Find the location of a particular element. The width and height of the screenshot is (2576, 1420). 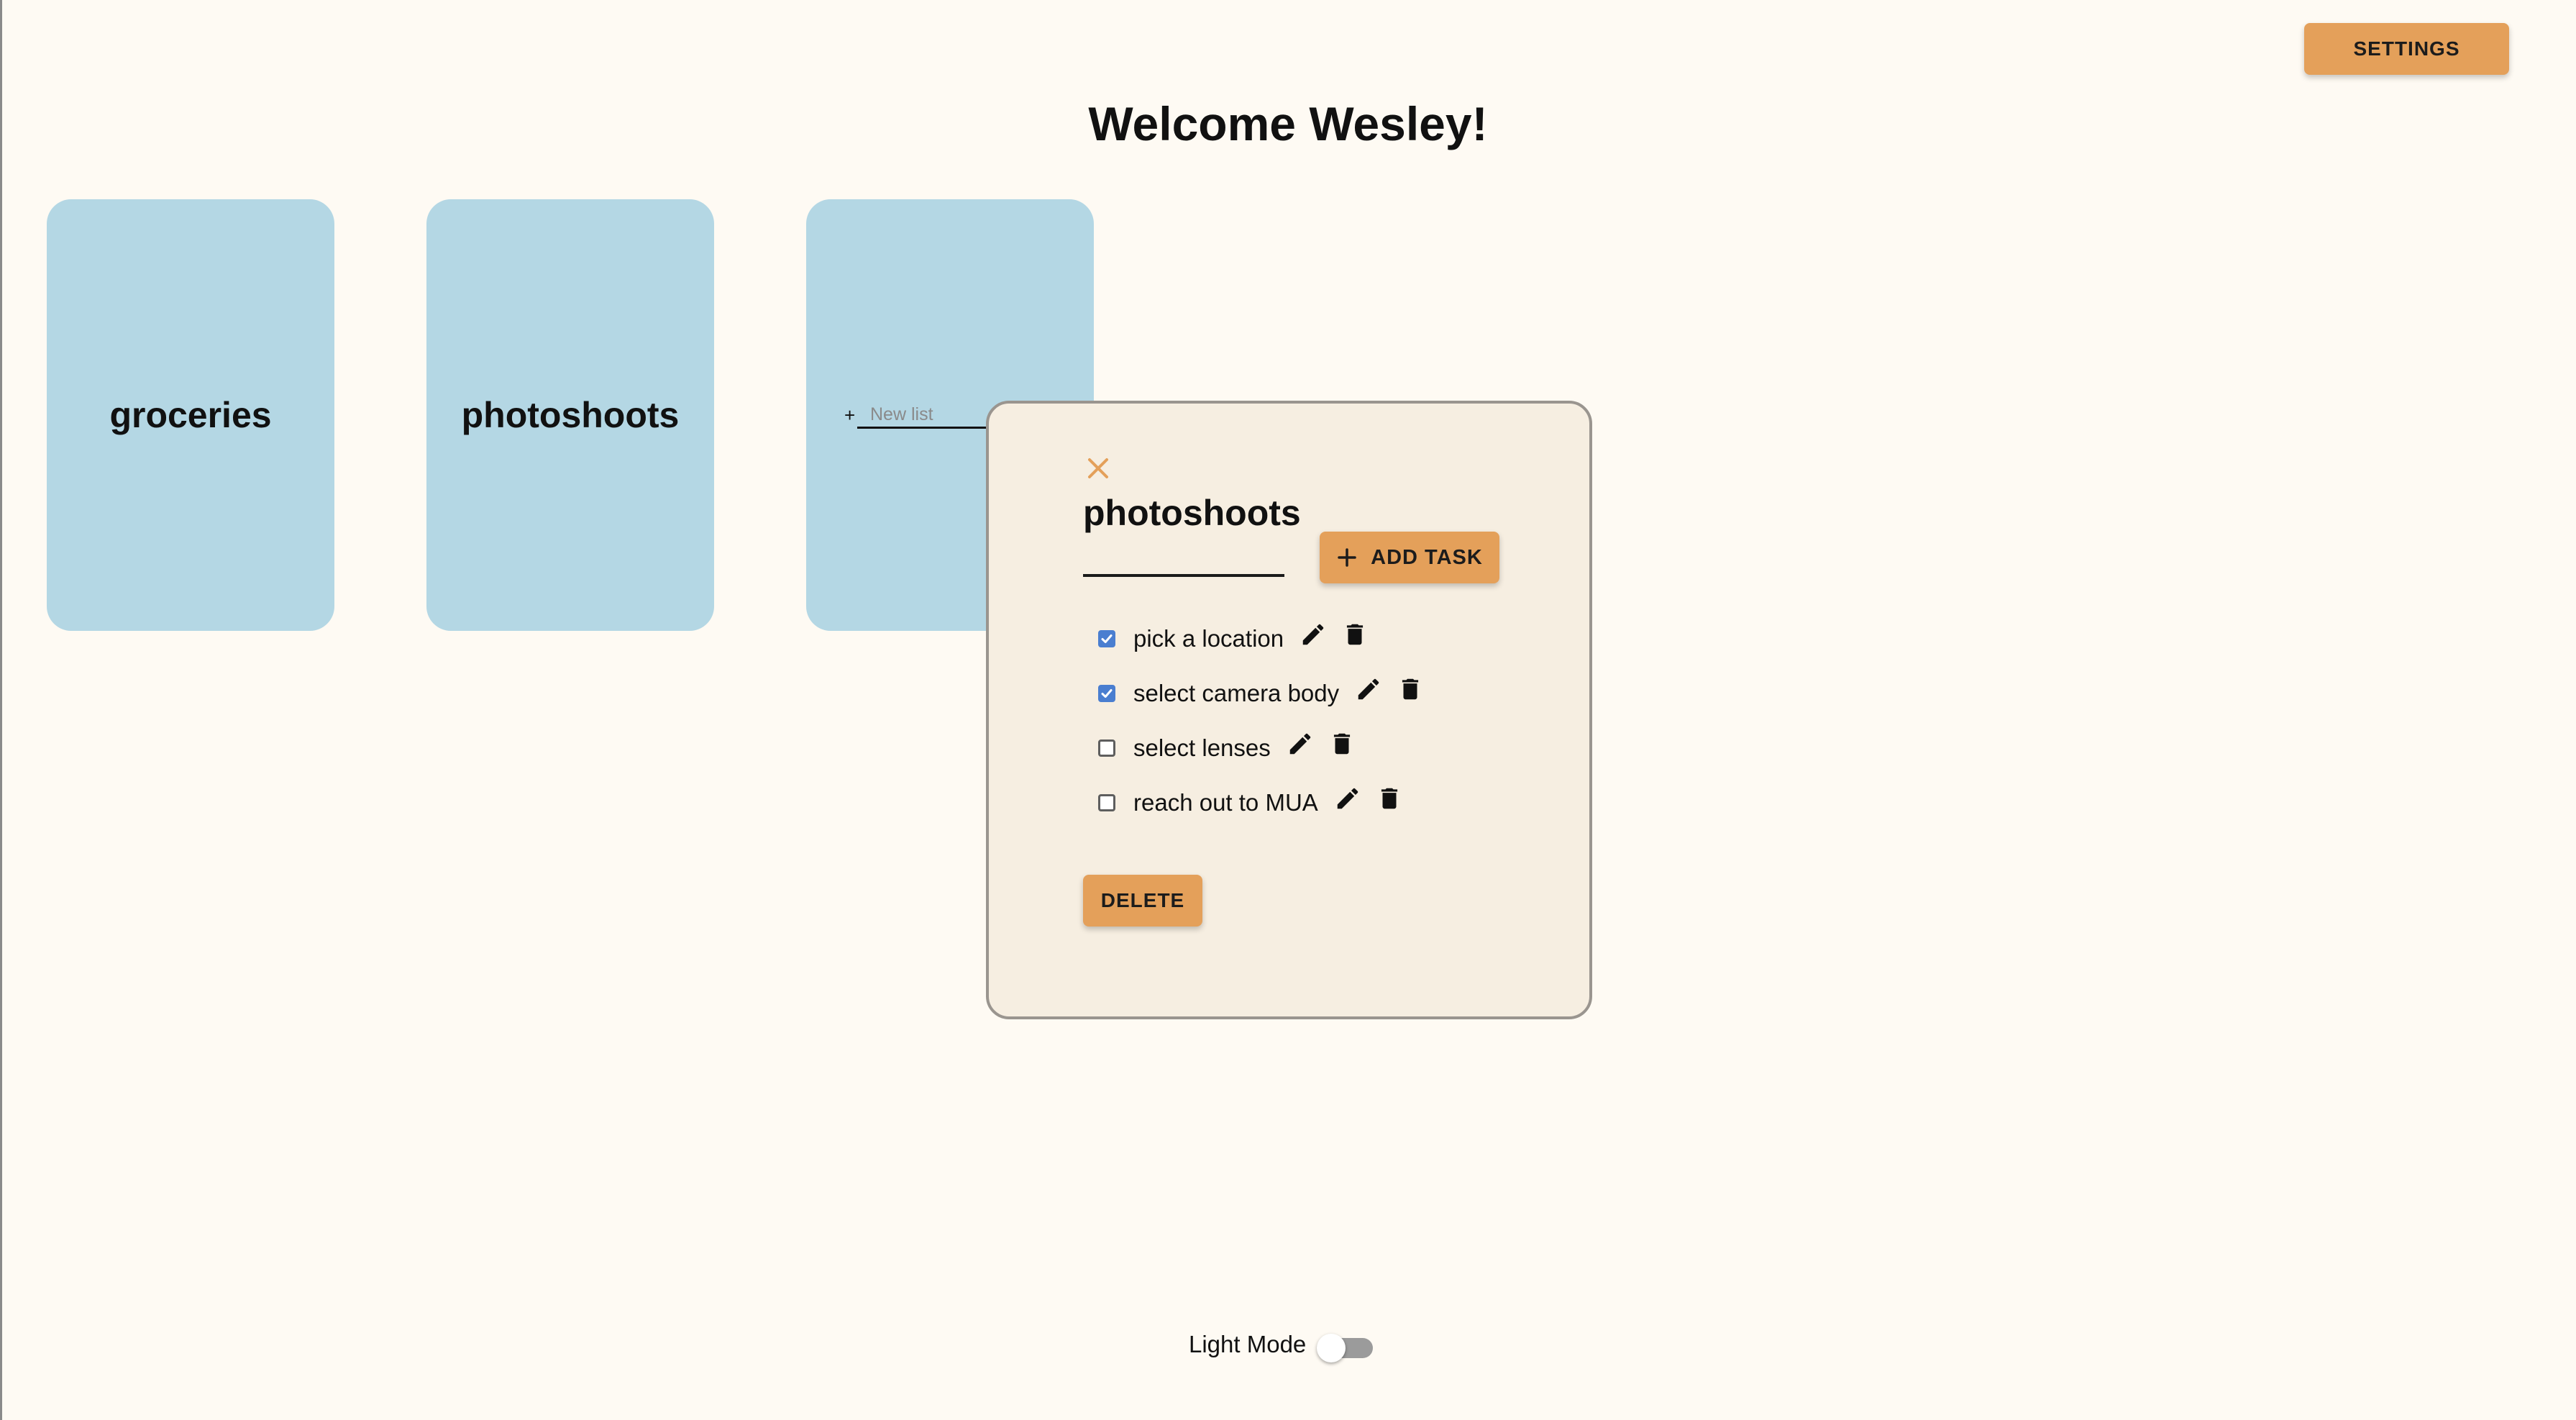

close-button is located at coordinates (1098, 468).